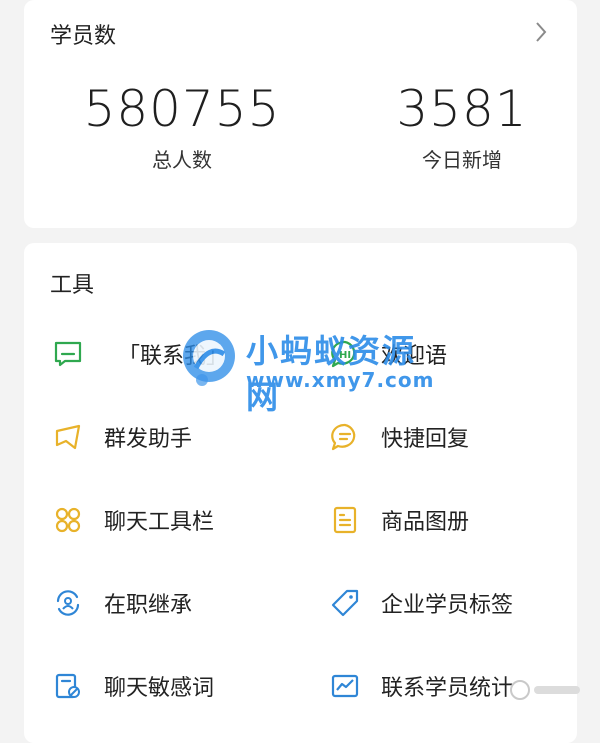 Image resolution: width=600 pixels, height=743 pixels. I want to click on transfer-person-icon, so click(68, 603).